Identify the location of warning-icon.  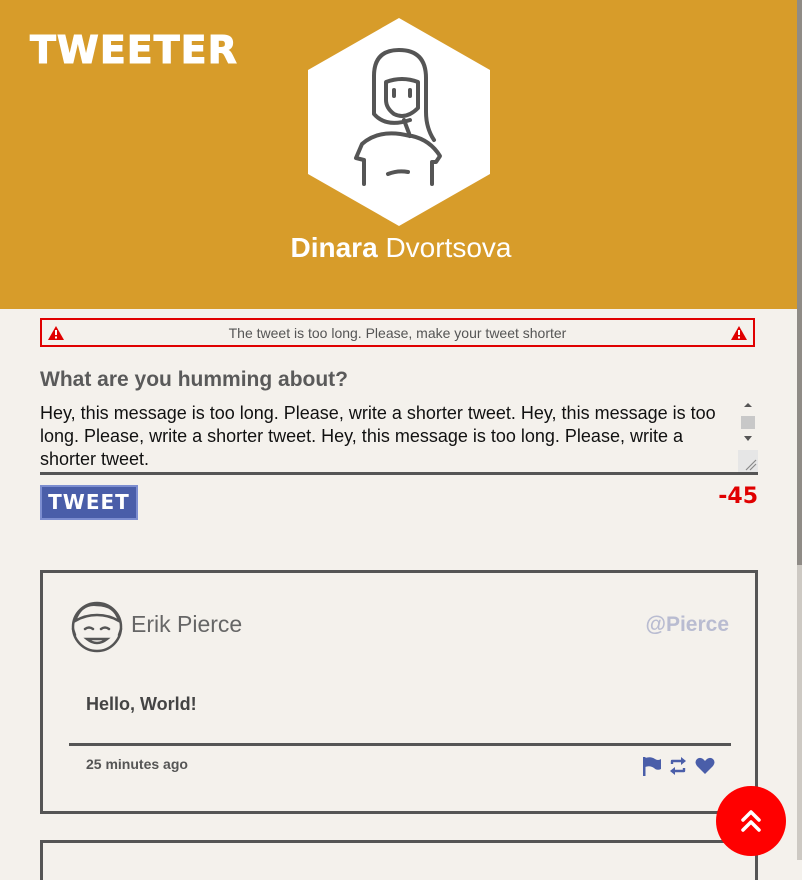
(739, 333).